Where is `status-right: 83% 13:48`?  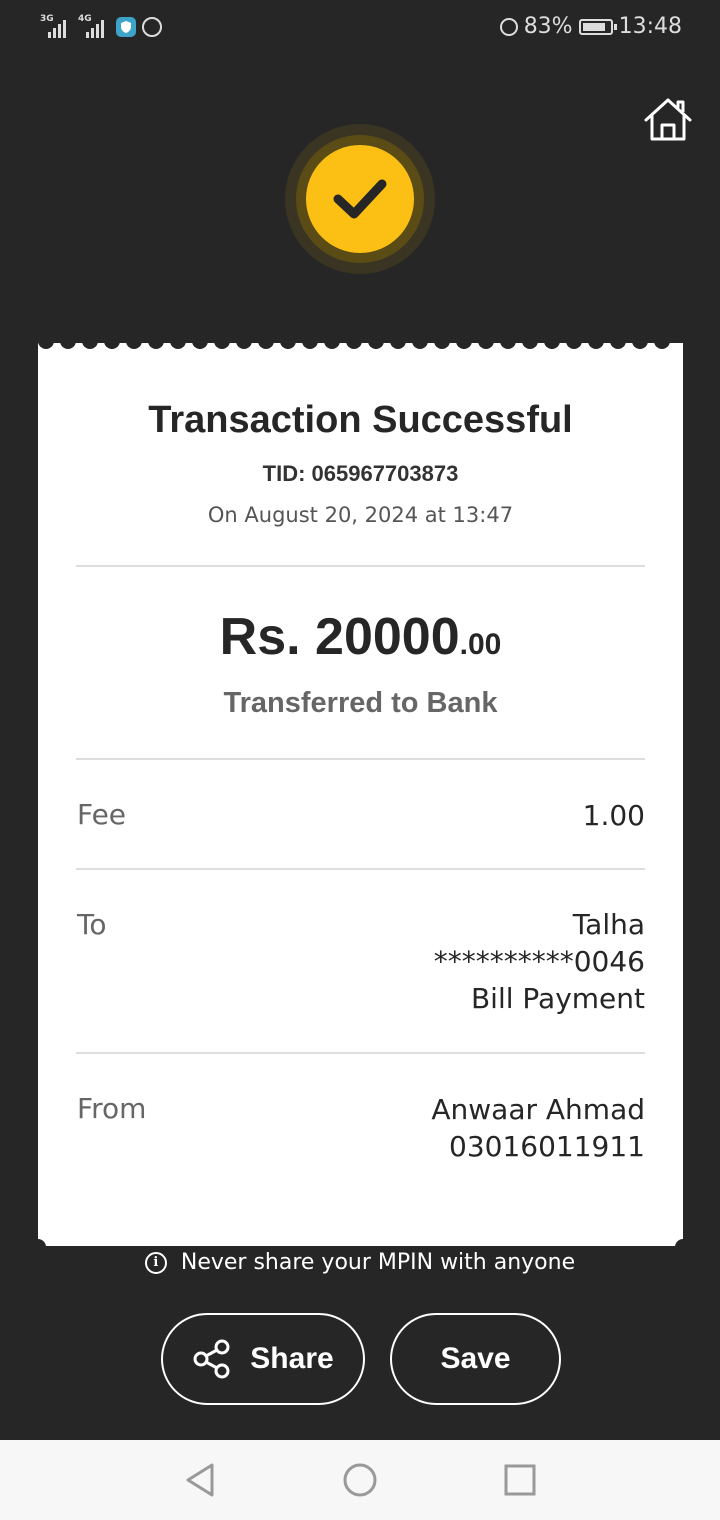 status-right: 83% 13:48 is located at coordinates (590, 26).